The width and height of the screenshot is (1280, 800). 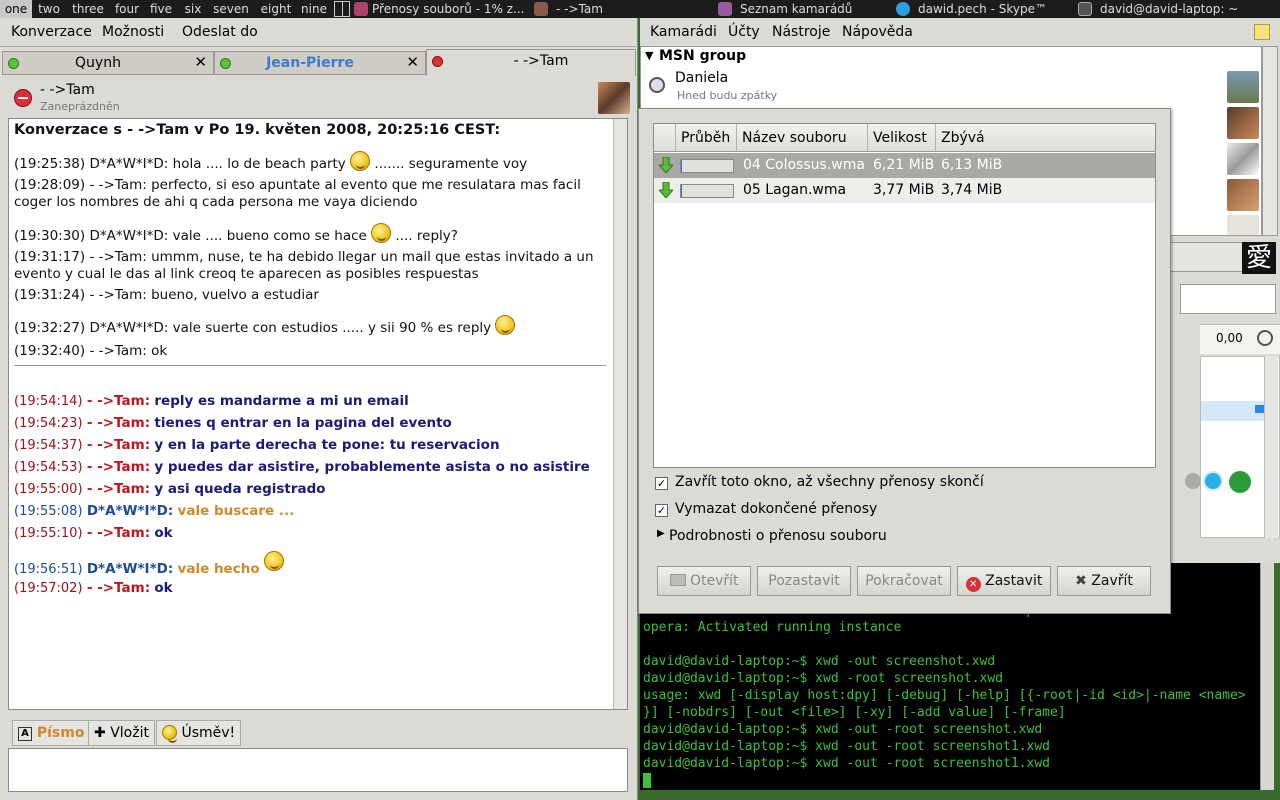 I want to click on menu-options: Možnosti, so click(x=133, y=32).